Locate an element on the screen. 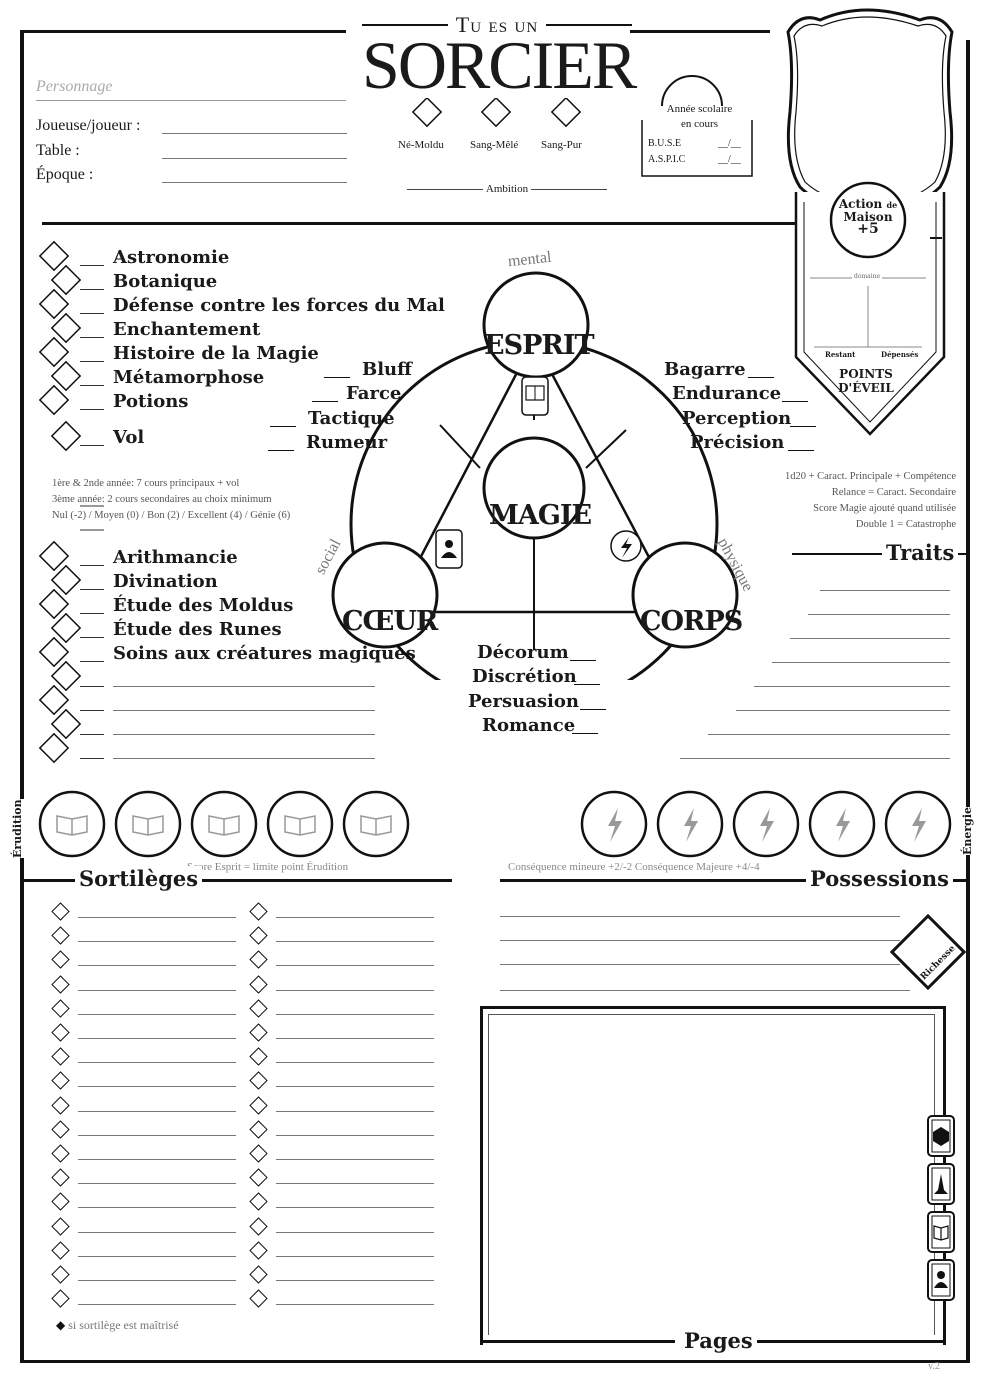  attr-corps: CORPS is located at coordinates (691, 621).